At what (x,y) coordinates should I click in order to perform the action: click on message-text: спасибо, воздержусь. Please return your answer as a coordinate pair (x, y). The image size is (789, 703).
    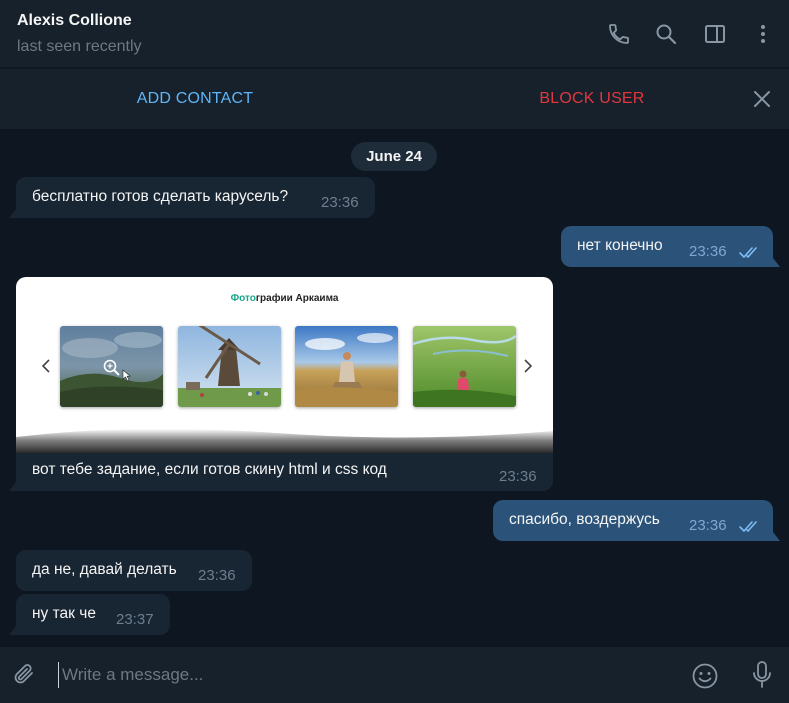
    Looking at the image, I should click on (584, 519).